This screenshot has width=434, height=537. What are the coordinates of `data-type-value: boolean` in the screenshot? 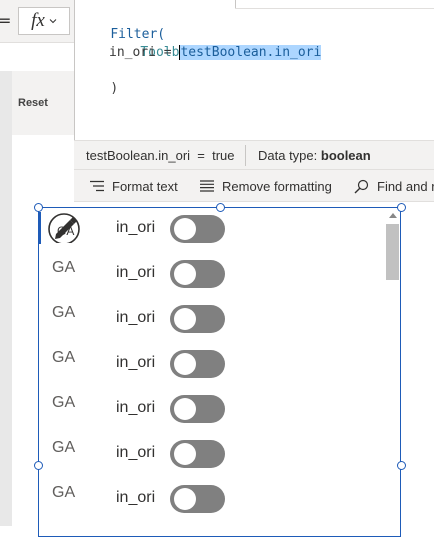 It's located at (345, 155).